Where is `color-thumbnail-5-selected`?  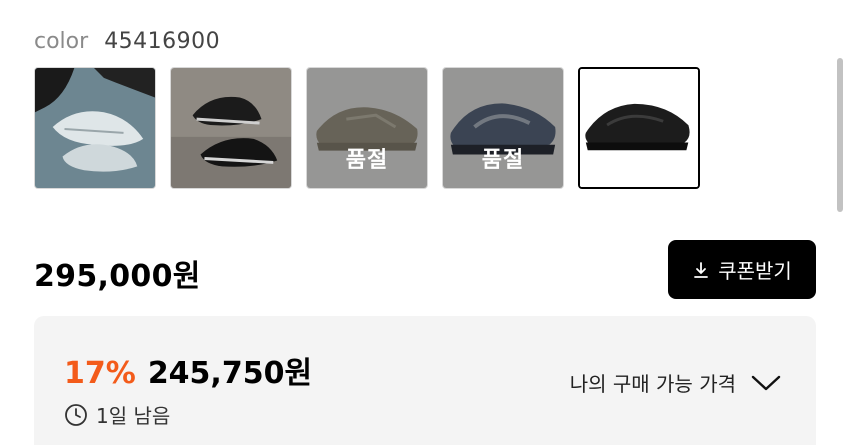
color-thumbnail-5-selected is located at coordinates (639, 128).